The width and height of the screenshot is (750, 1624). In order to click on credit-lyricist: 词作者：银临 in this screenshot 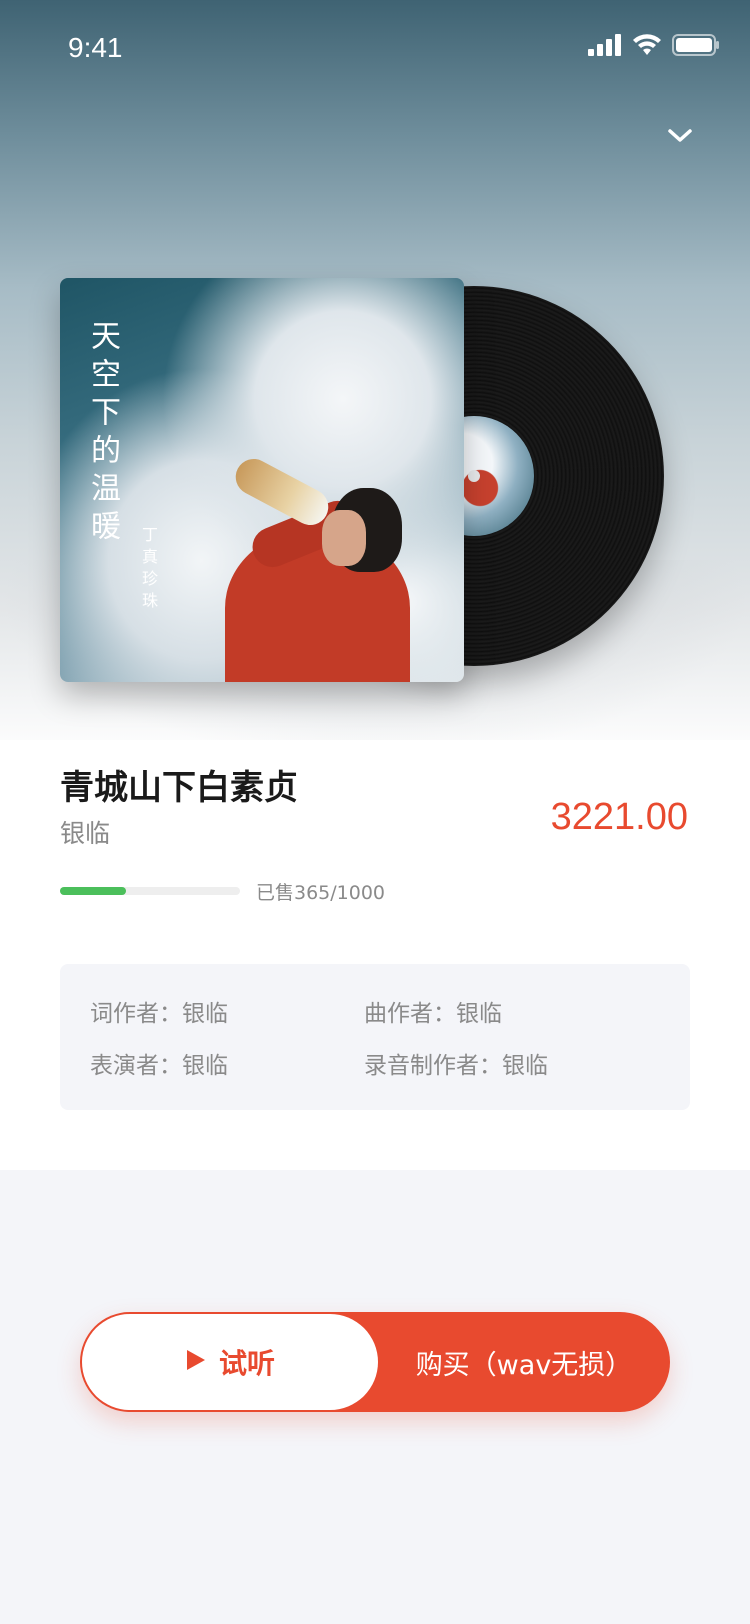, I will do `click(159, 1014)`.